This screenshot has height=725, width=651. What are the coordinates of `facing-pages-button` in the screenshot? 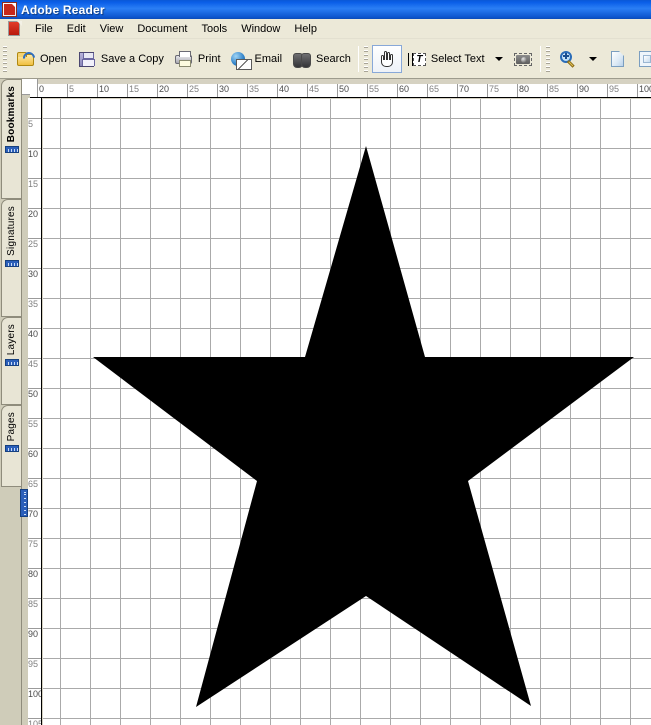 It's located at (641, 59).